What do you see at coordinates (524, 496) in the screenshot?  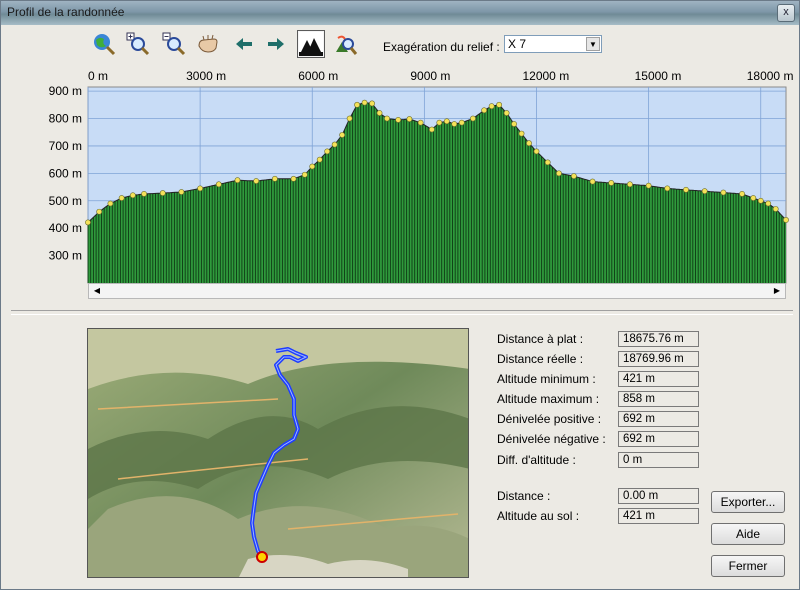 I see `stat-label: Distance :` at bounding box center [524, 496].